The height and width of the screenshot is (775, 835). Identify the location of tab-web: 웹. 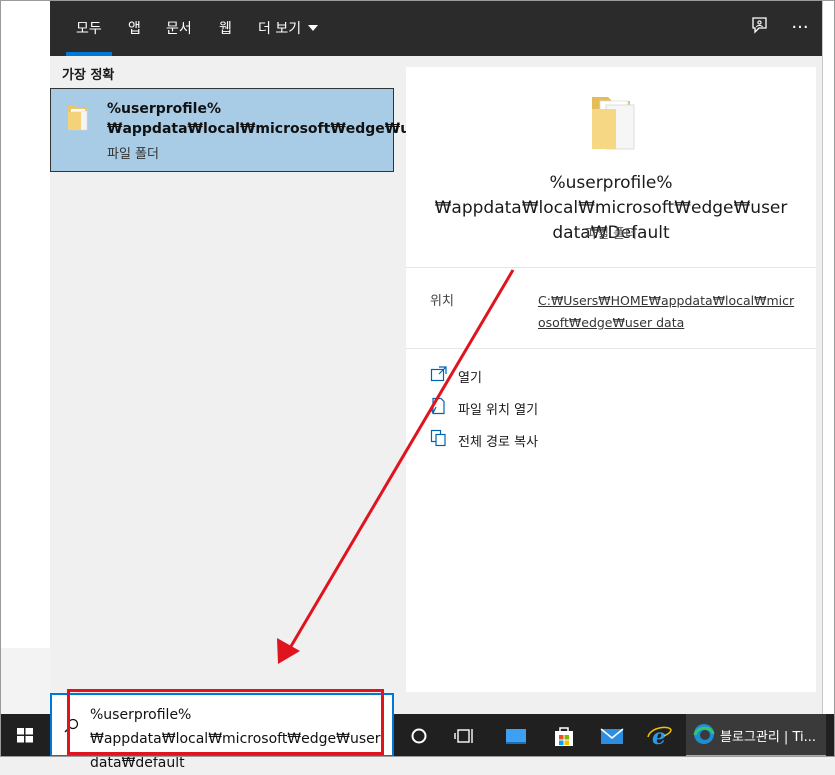
(225, 28).